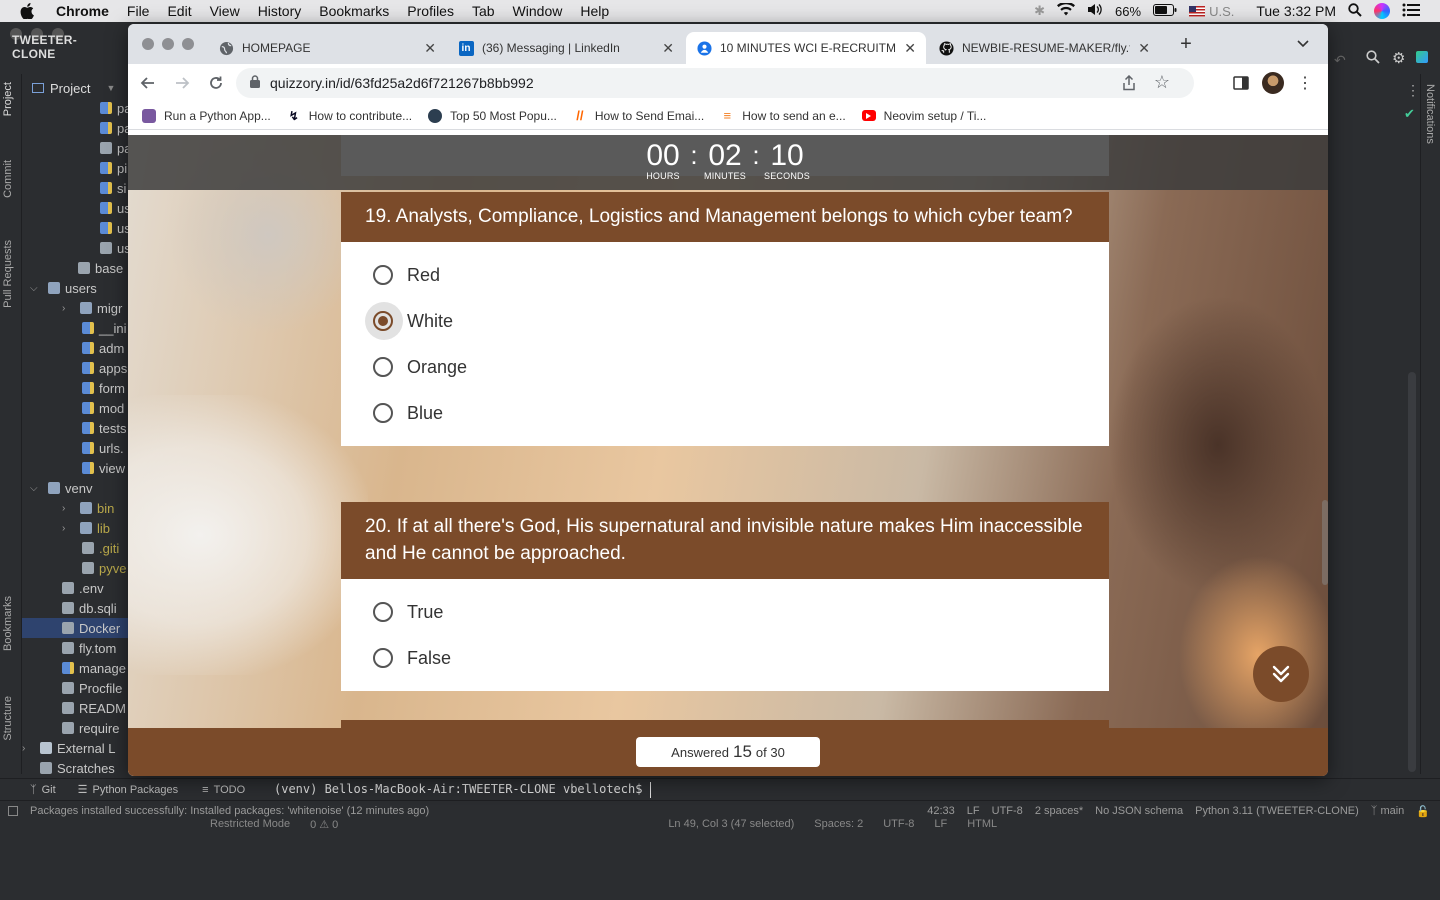 This screenshot has width=1440, height=900. Describe the element at coordinates (1340, 60) in the screenshot. I see `undo-icon: ↶` at that location.